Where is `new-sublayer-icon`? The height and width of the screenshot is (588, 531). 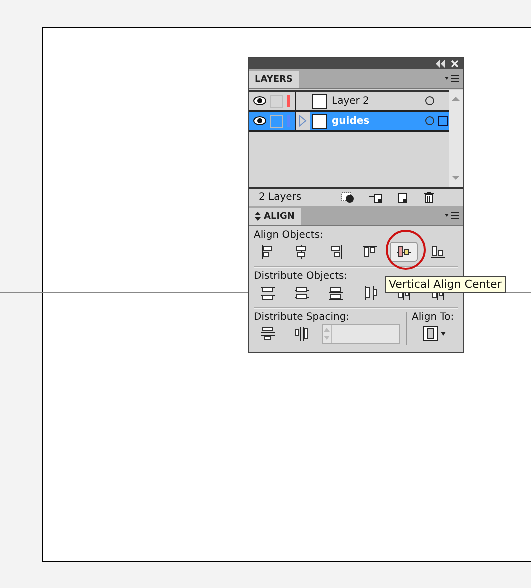 new-sublayer-icon is located at coordinates (376, 198).